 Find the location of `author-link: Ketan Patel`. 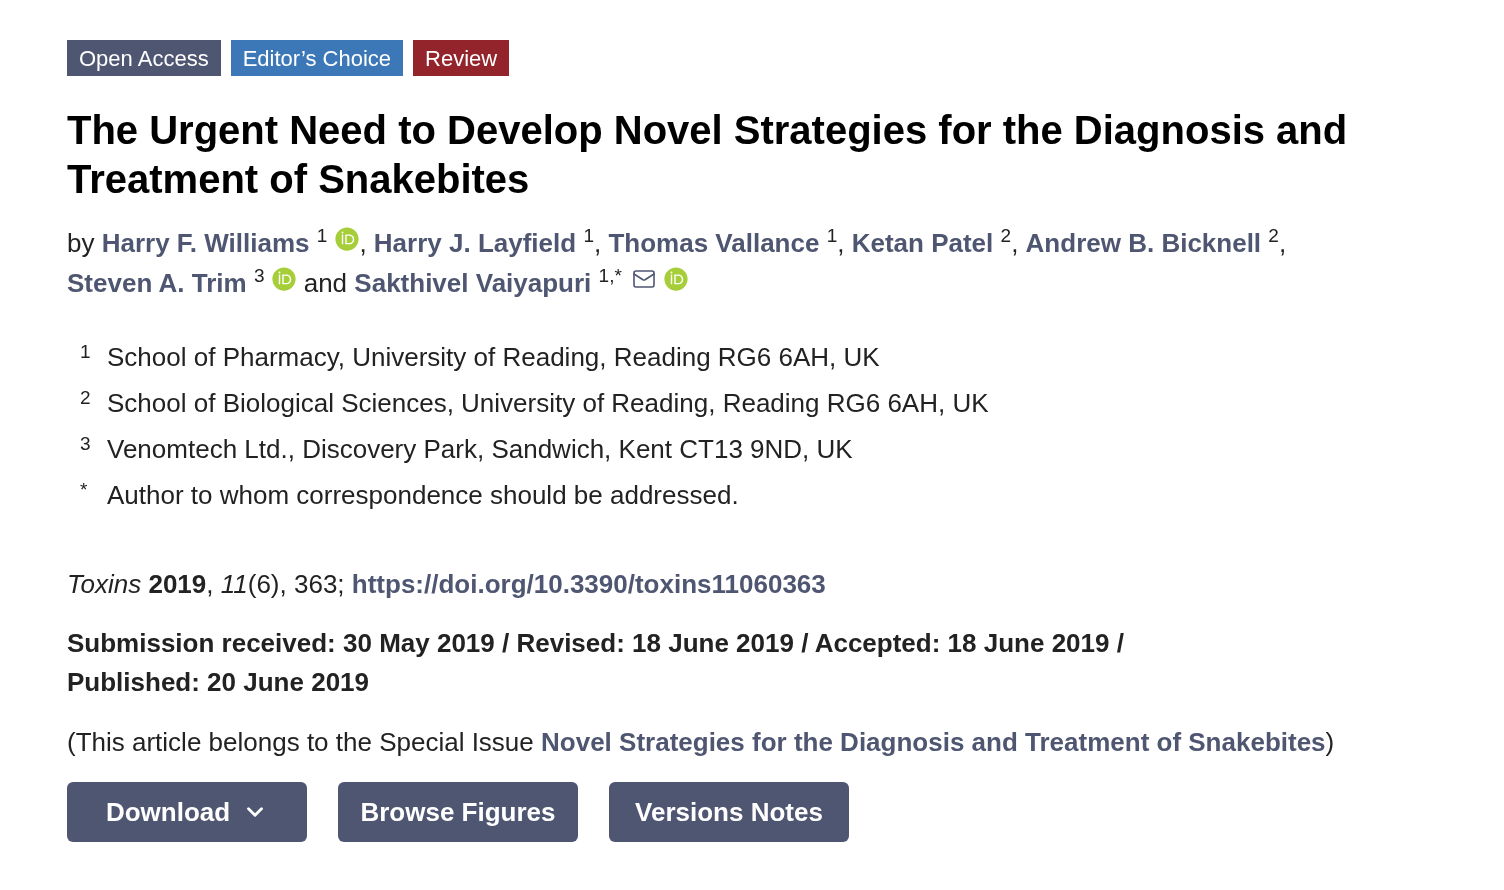

author-link: Ketan Patel is located at coordinates (922, 243).